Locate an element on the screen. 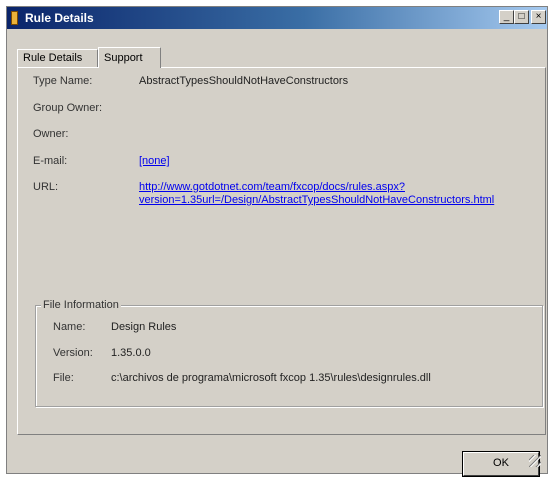 Image resolution: width=552 pixels, height=478 pixels. title-bar: Rule Details _ □ × is located at coordinates (277, 18).